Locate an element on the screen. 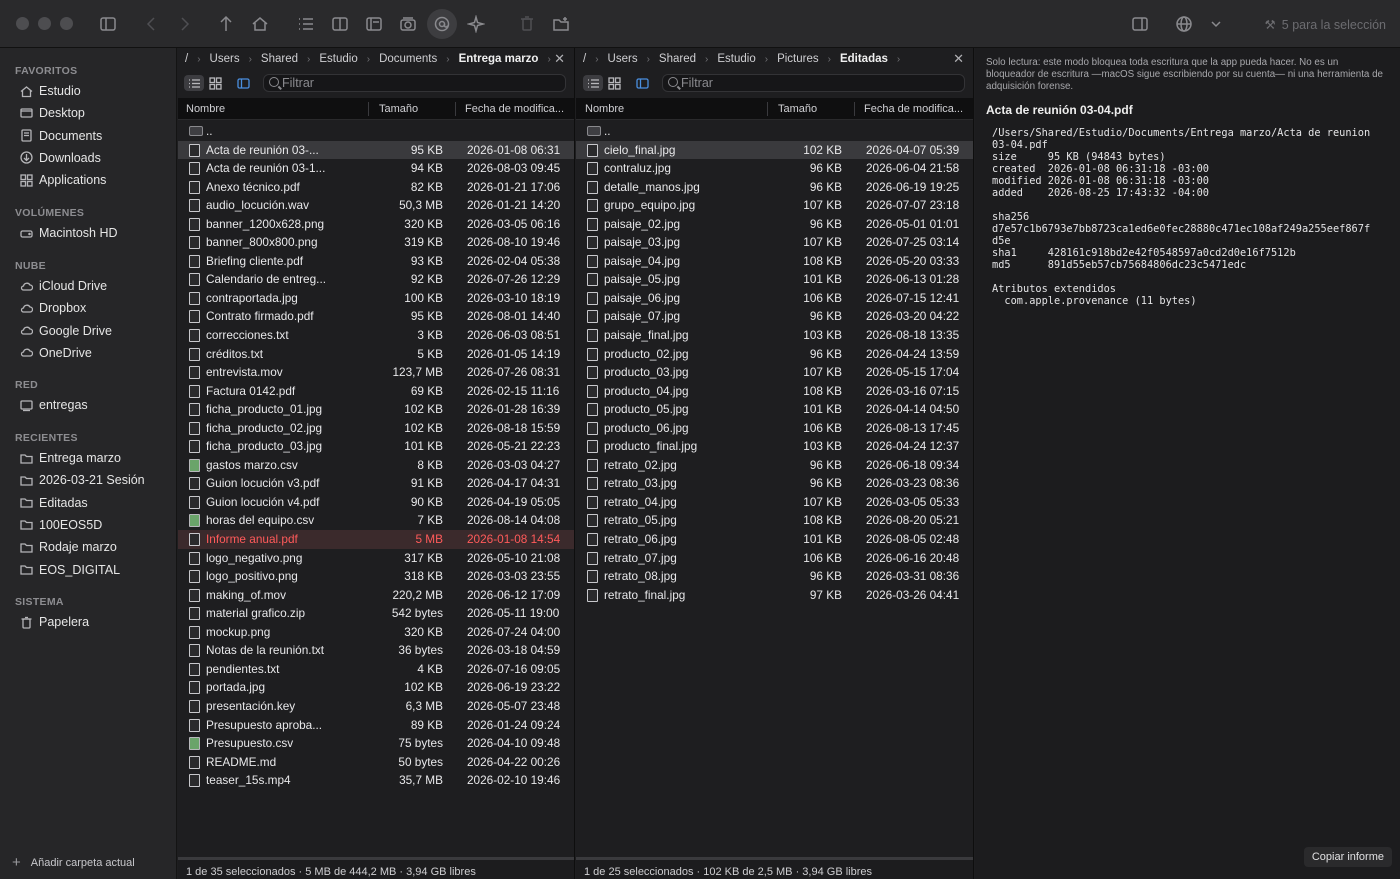 The image size is (1400, 879). at-sign-icon is located at coordinates (442, 24).